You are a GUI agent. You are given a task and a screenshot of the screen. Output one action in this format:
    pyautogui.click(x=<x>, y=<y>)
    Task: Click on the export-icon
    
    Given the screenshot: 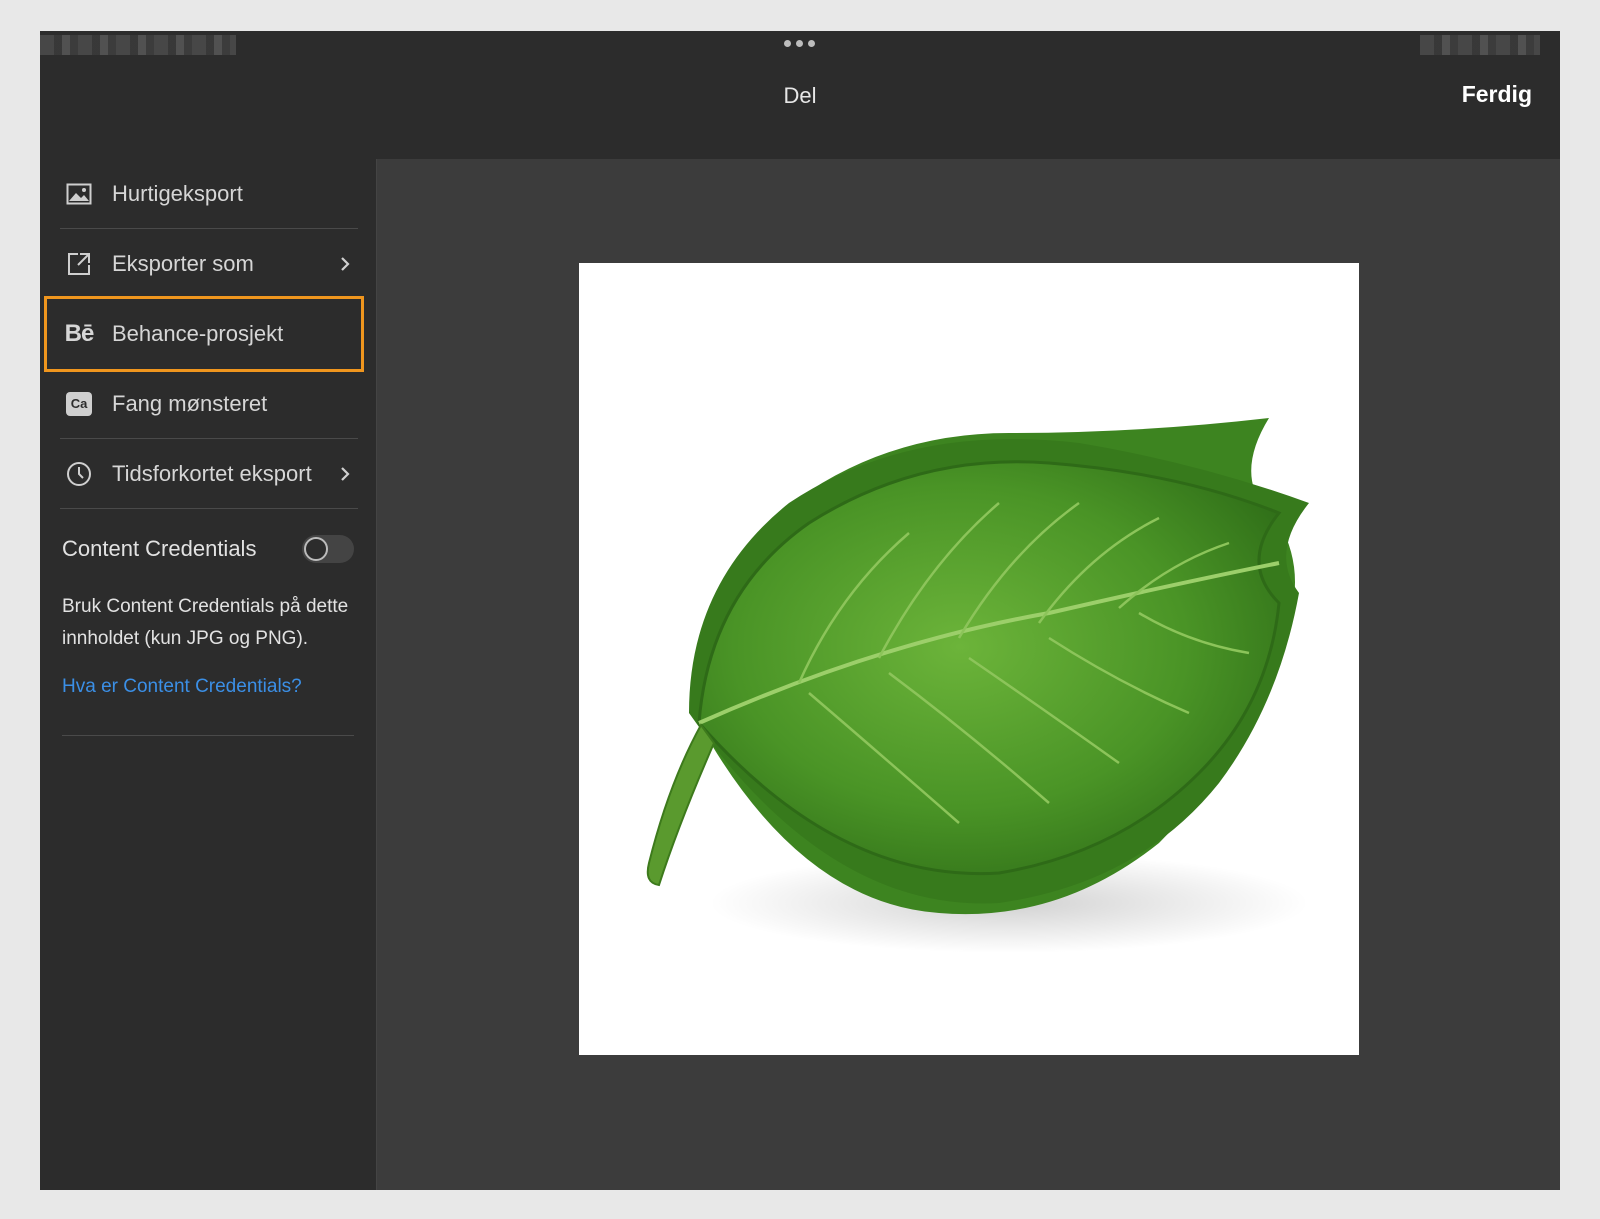 What is the action you would take?
    pyautogui.click(x=79, y=264)
    